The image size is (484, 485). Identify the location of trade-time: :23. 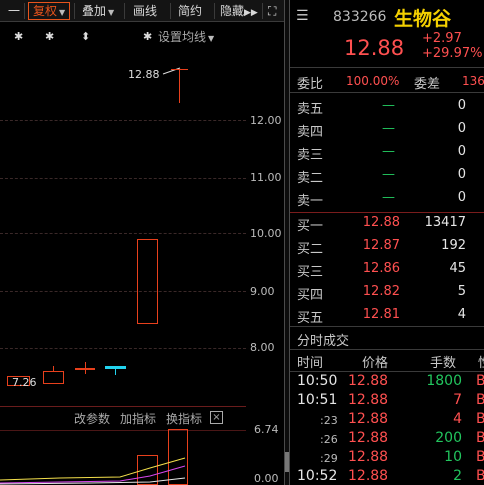
(329, 420).